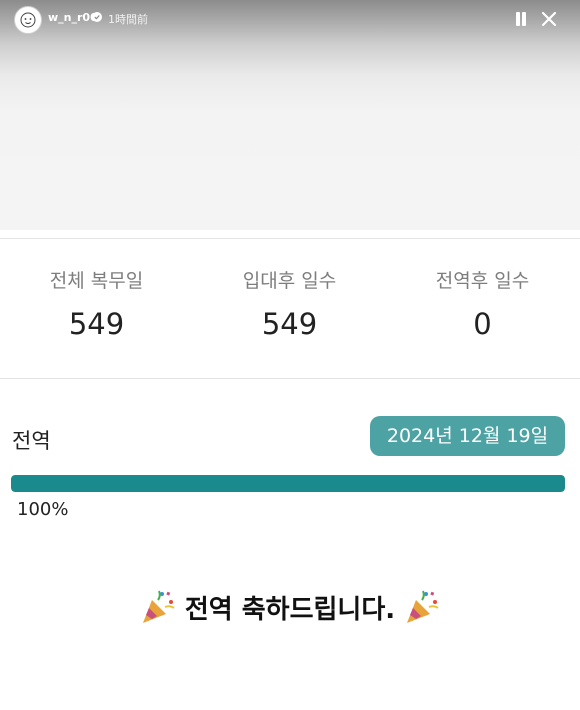 This screenshot has width=580, height=710. What do you see at coordinates (482, 303) in the screenshot?
I see `stat-days-since-discharge: 전역후 일수 0` at bounding box center [482, 303].